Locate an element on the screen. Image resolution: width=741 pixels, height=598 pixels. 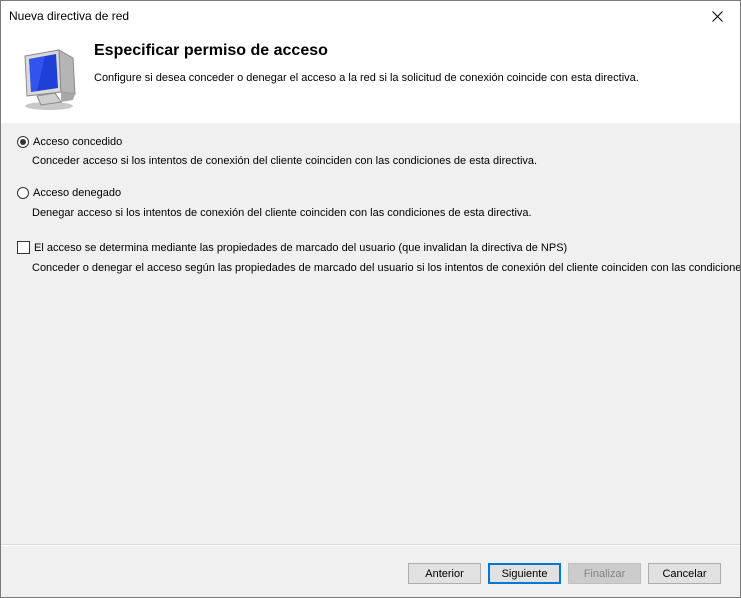
network-computer-icon is located at coordinates (50, 79).